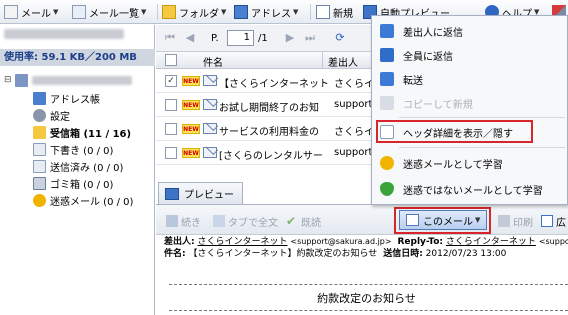 The height and width of the screenshot is (315, 568). I want to click on mail-list-menu-label: メール一覧, so click(114, 14).